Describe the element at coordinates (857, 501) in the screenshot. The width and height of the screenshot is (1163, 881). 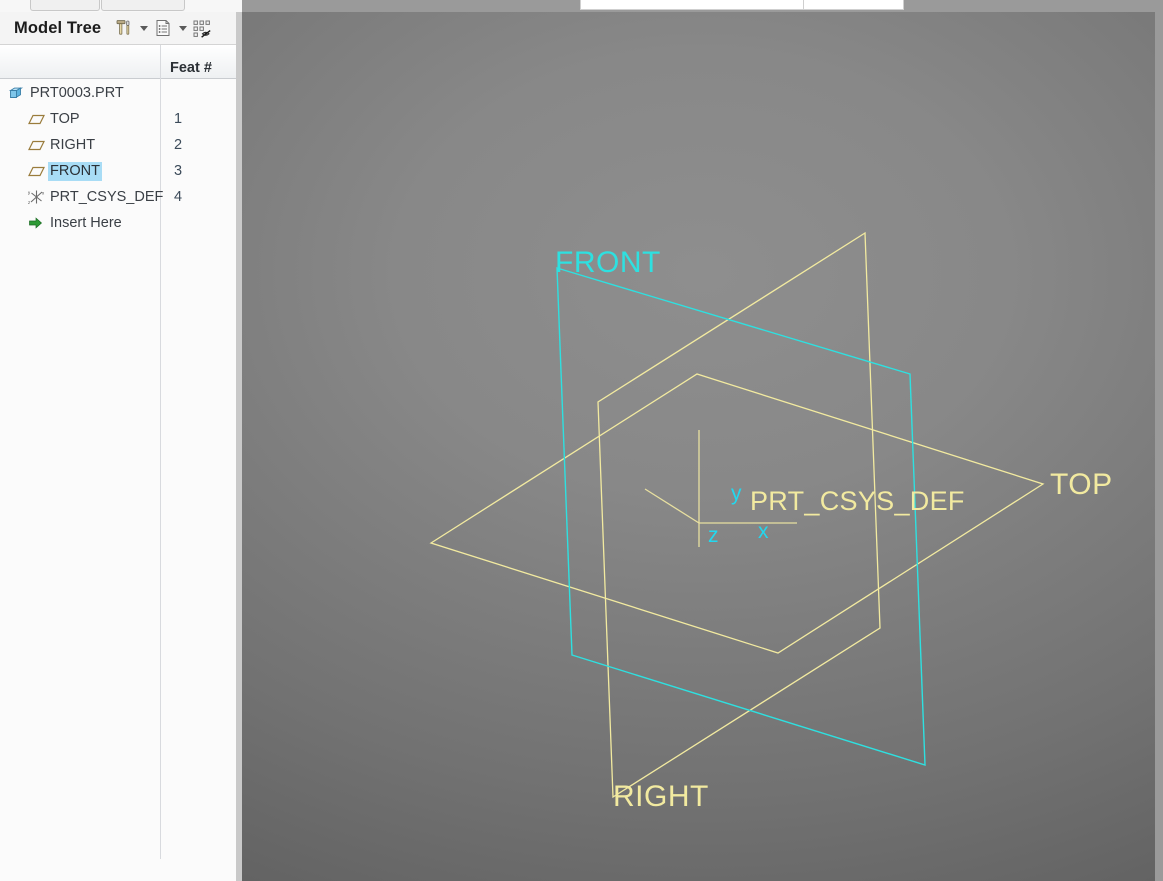
I see `viewport-label-csys: PRT_CSYS_DEF` at that location.